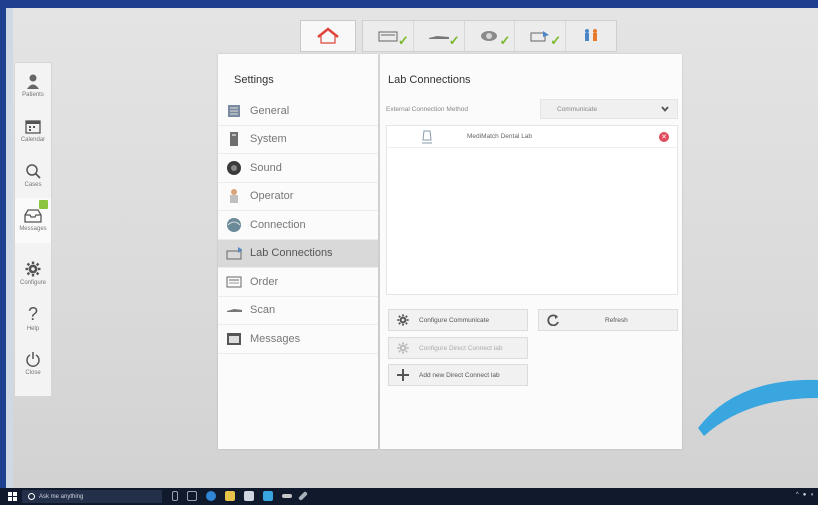 The width and height of the screenshot is (818, 505). I want to click on gear-icon, so click(33, 269).